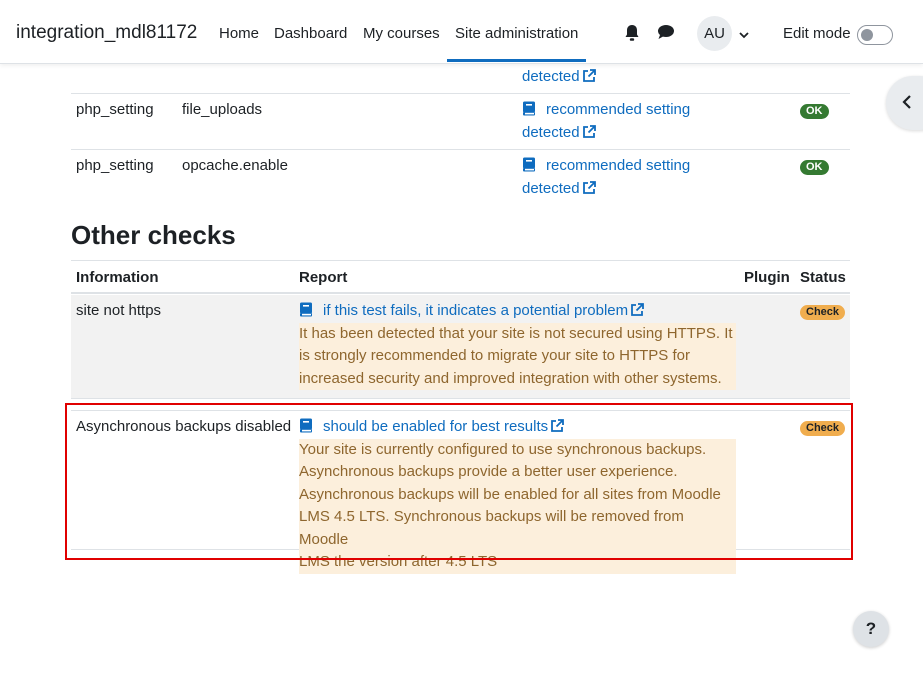 Image resolution: width=923 pixels, height=674 pixels. What do you see at coordinates (666, 33) in the screenshot?
I see `chat-icon` at bounding box center [666, 33].